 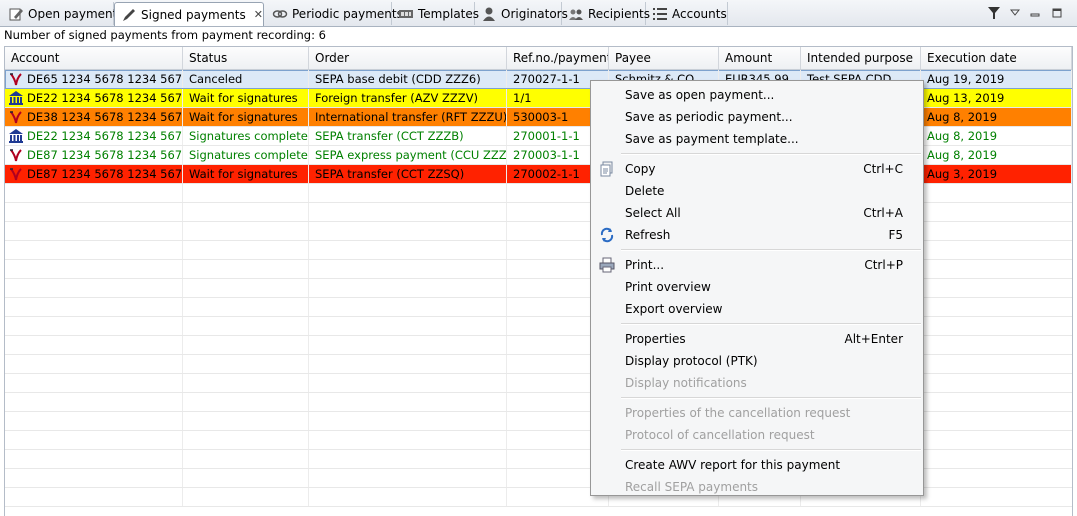 What do you see at coordinates (408, 117) in the screenshot?
I see `table-cell: International transfer (RFT ZZZU)` at bounding box center [408, 117].